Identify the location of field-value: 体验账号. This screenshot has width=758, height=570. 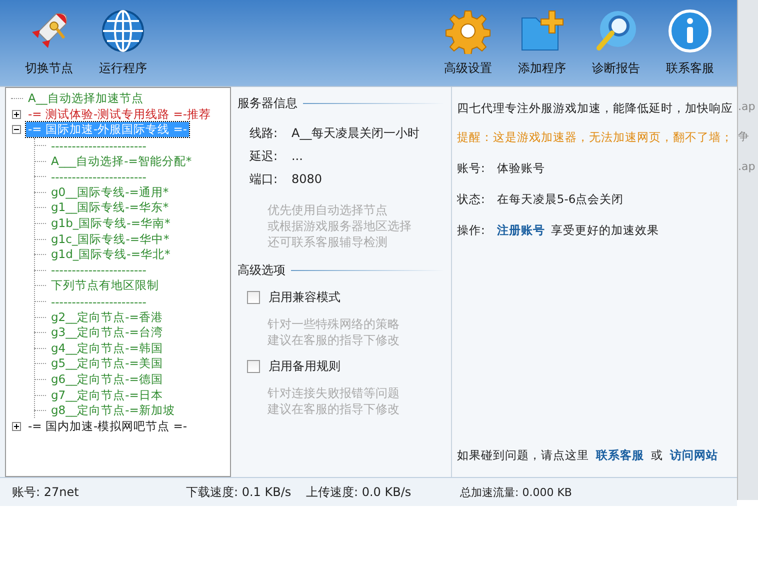
(520, 168).